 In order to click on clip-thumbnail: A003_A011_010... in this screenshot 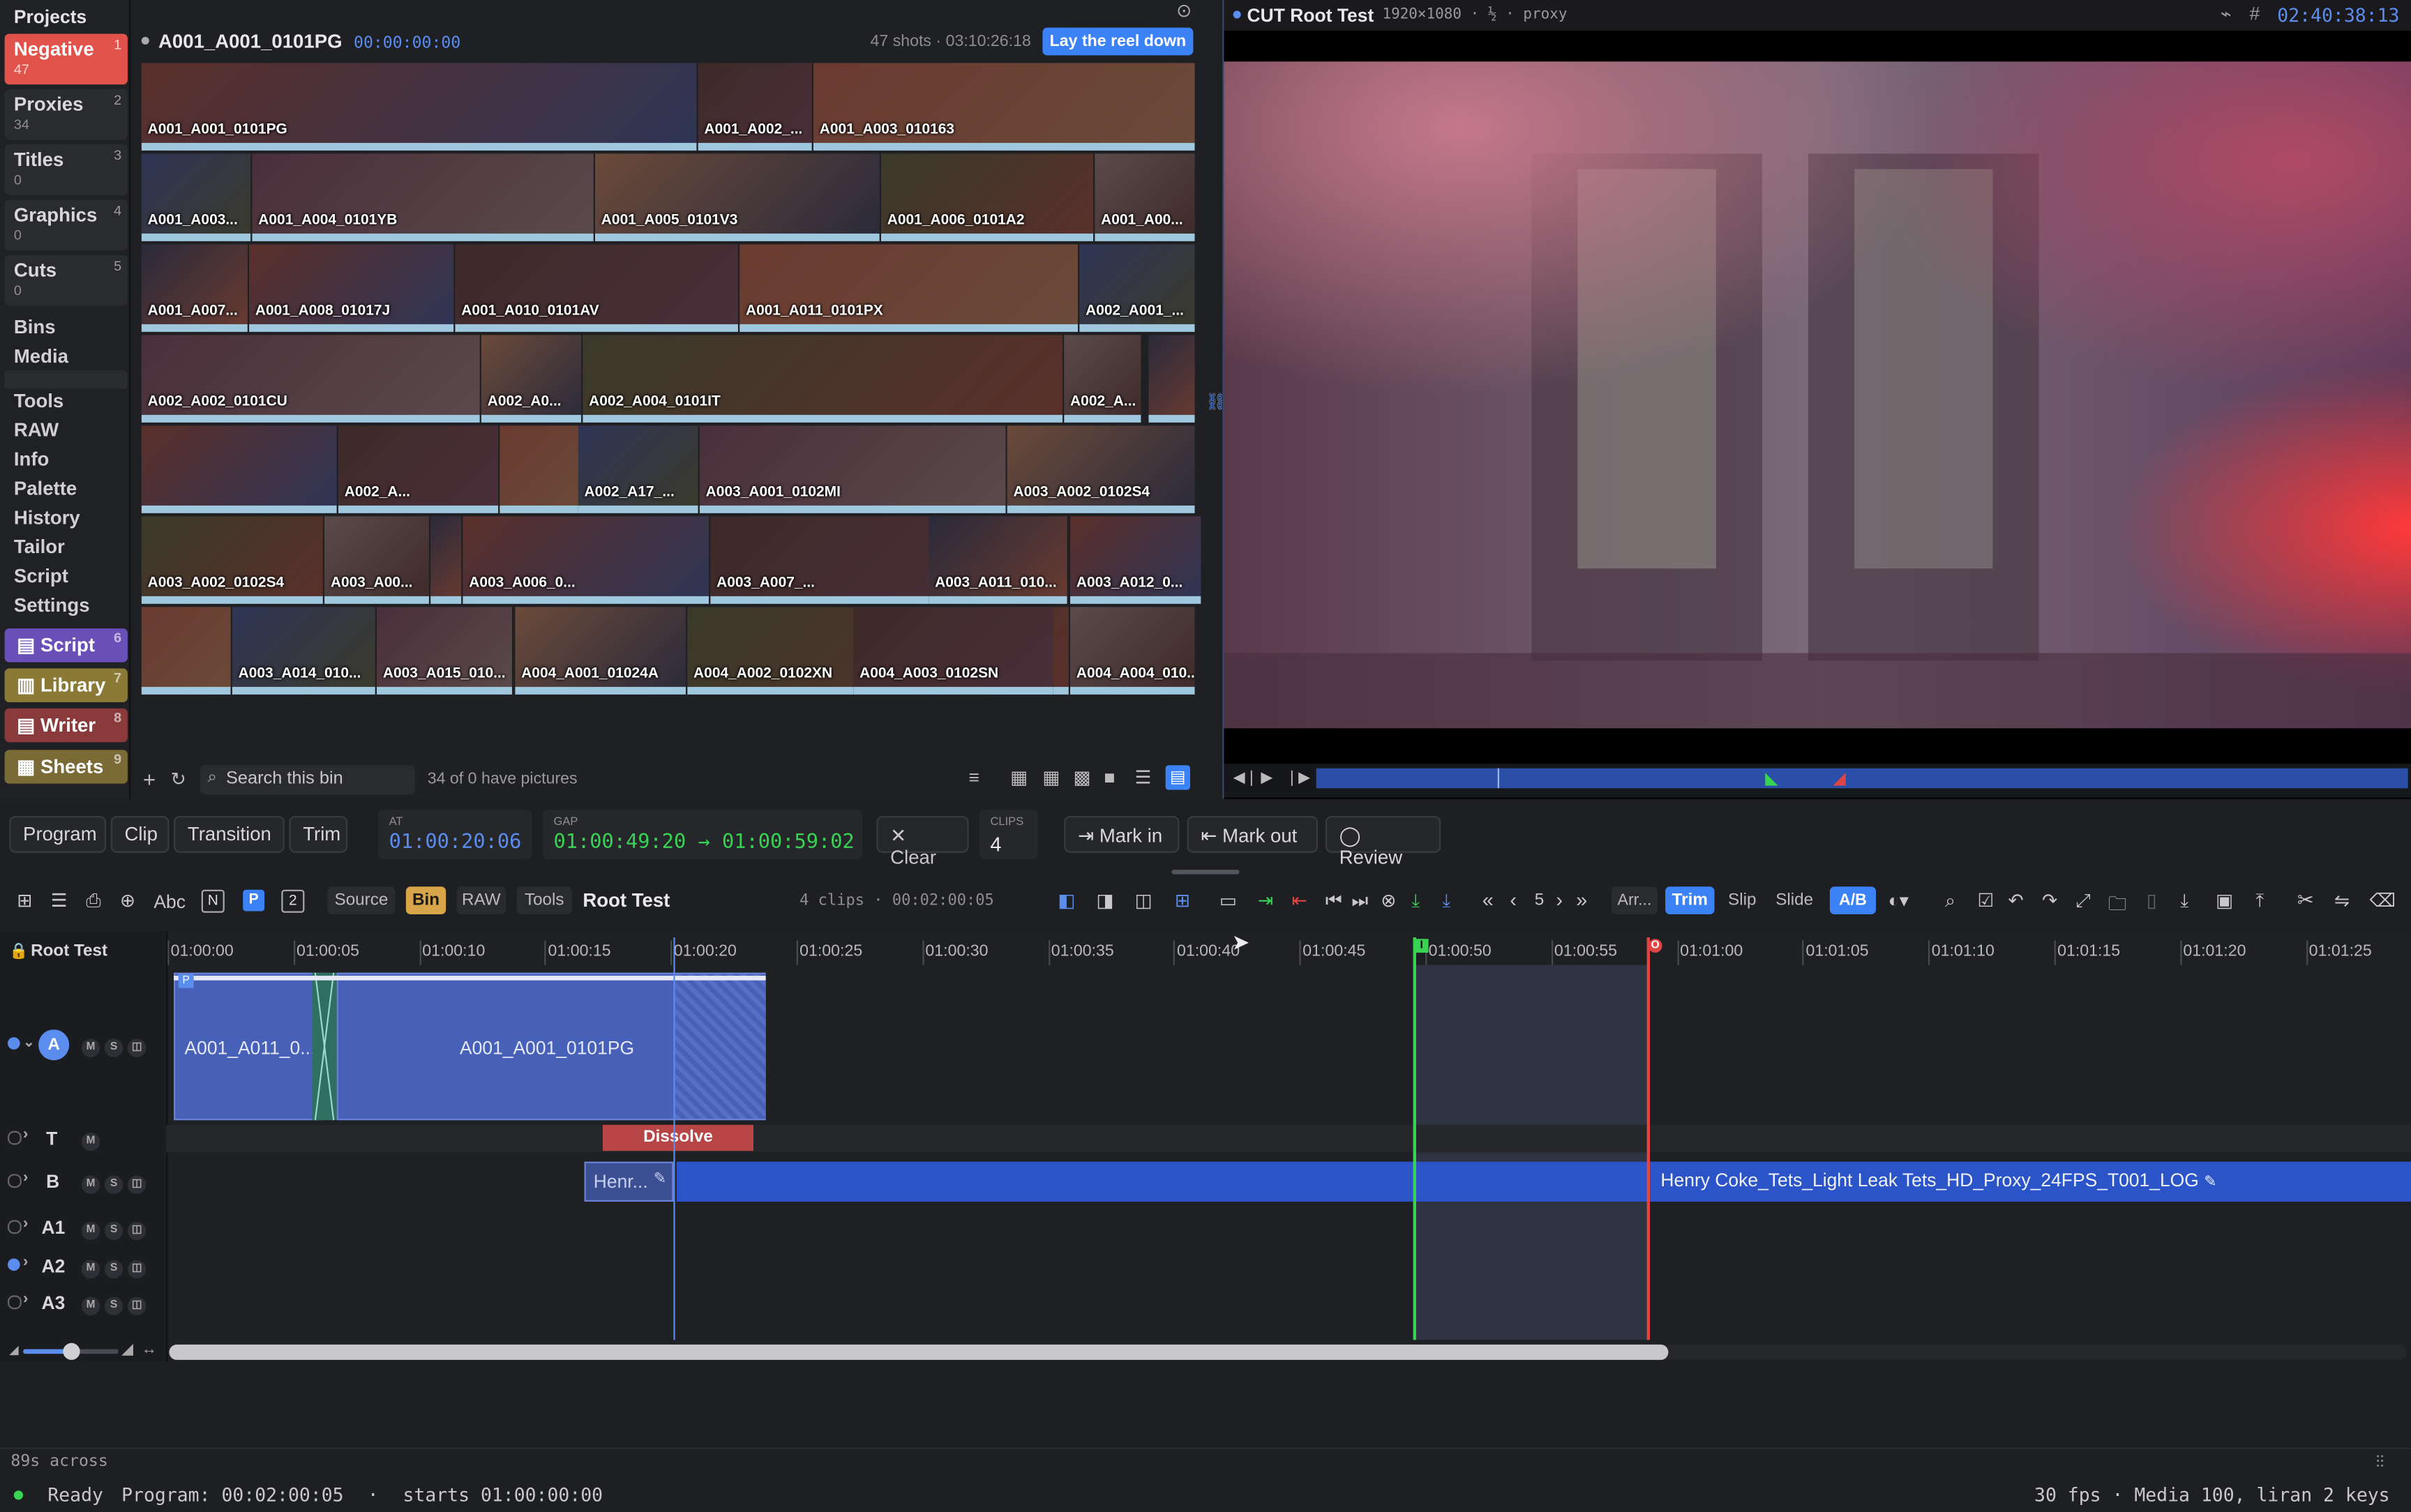, I will do `click(998, 560)`.